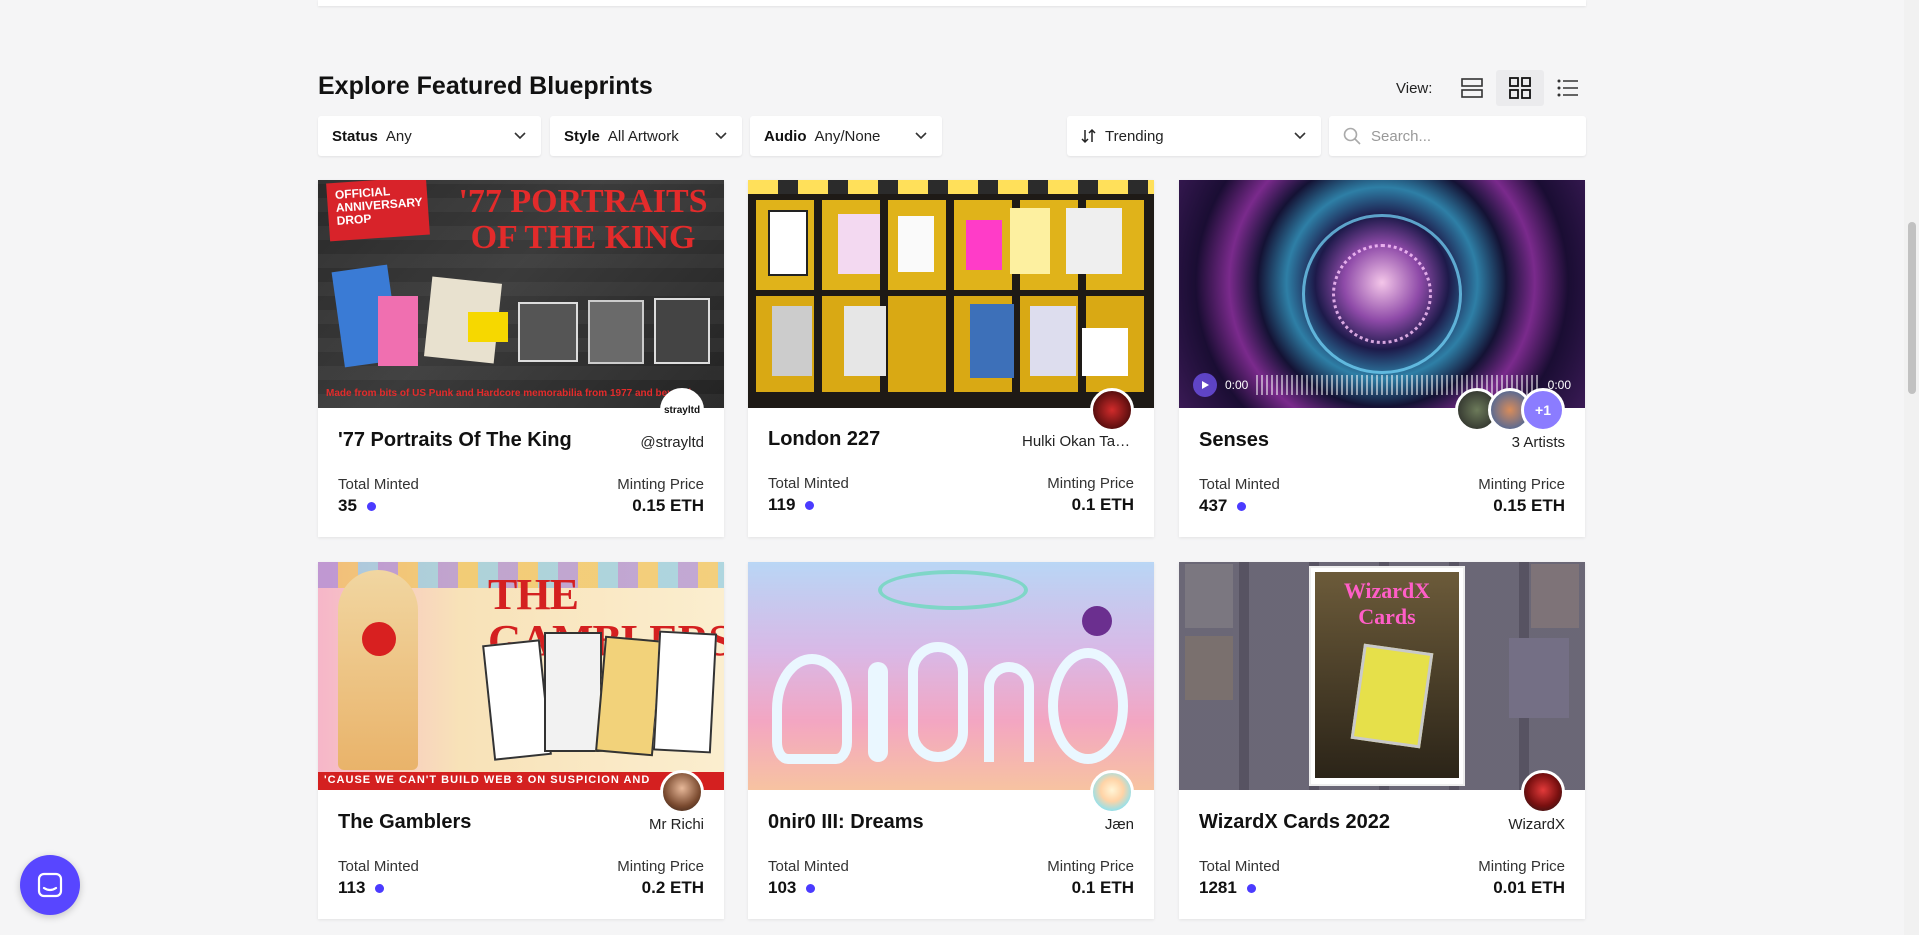 The image size is (1919, 935). Describe the element at coordinates (1237, 385) in the screenshot. I see `audio-time-current: 0:00` at that location.